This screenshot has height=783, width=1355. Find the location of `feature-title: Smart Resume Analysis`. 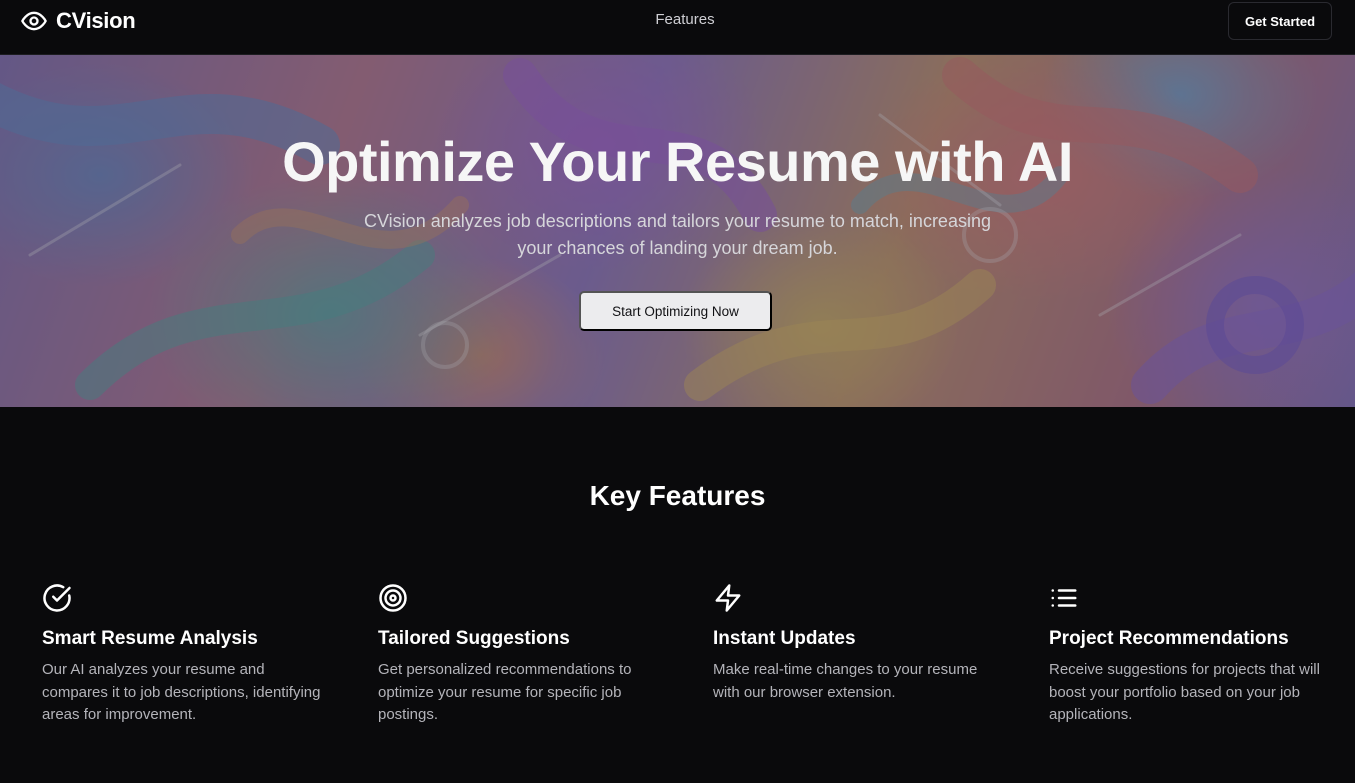

feature-title: Smart Resume Analysis is located at coordinates (150, 638).